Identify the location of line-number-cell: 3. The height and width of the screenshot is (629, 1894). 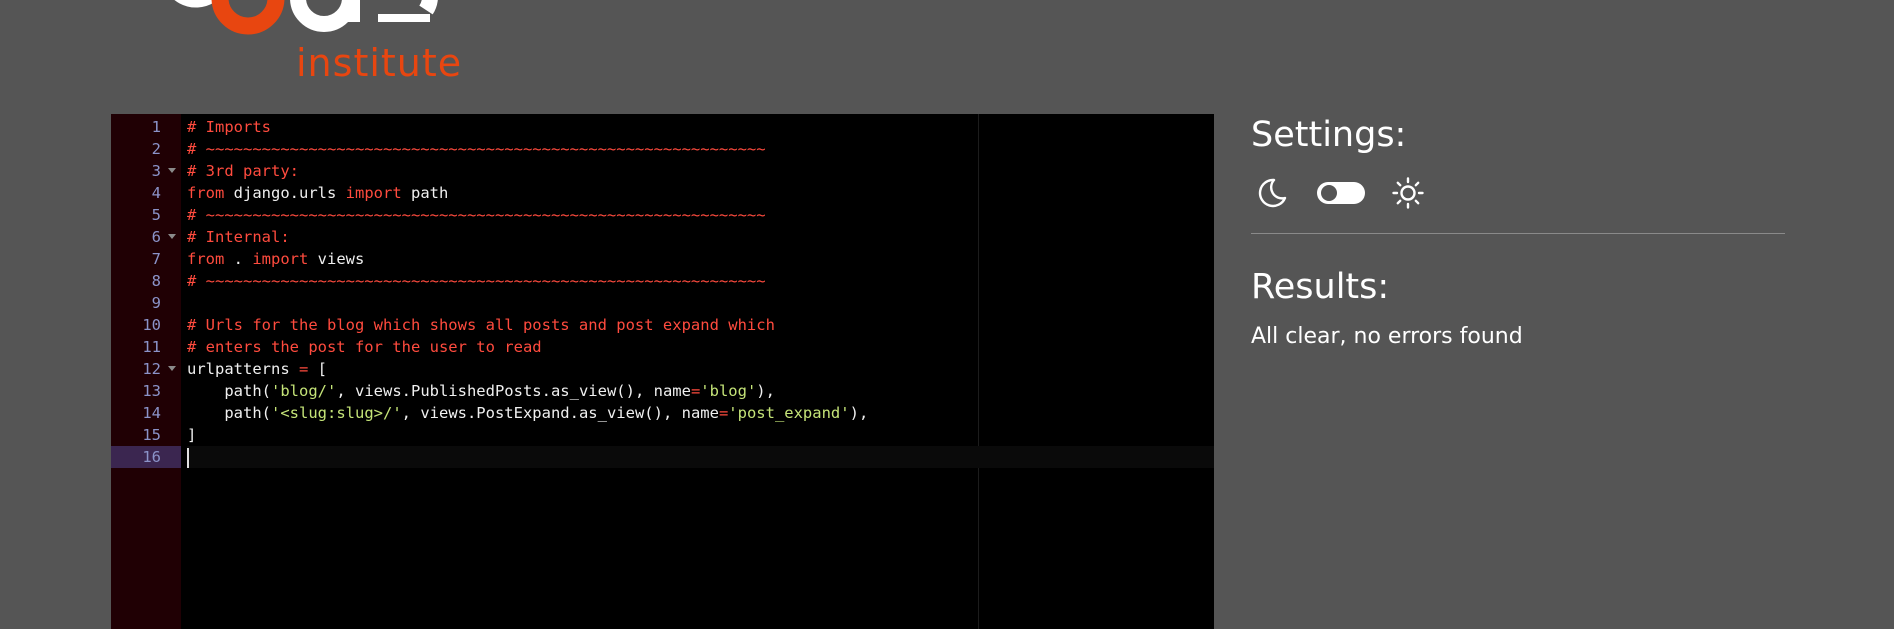
(146, 171).